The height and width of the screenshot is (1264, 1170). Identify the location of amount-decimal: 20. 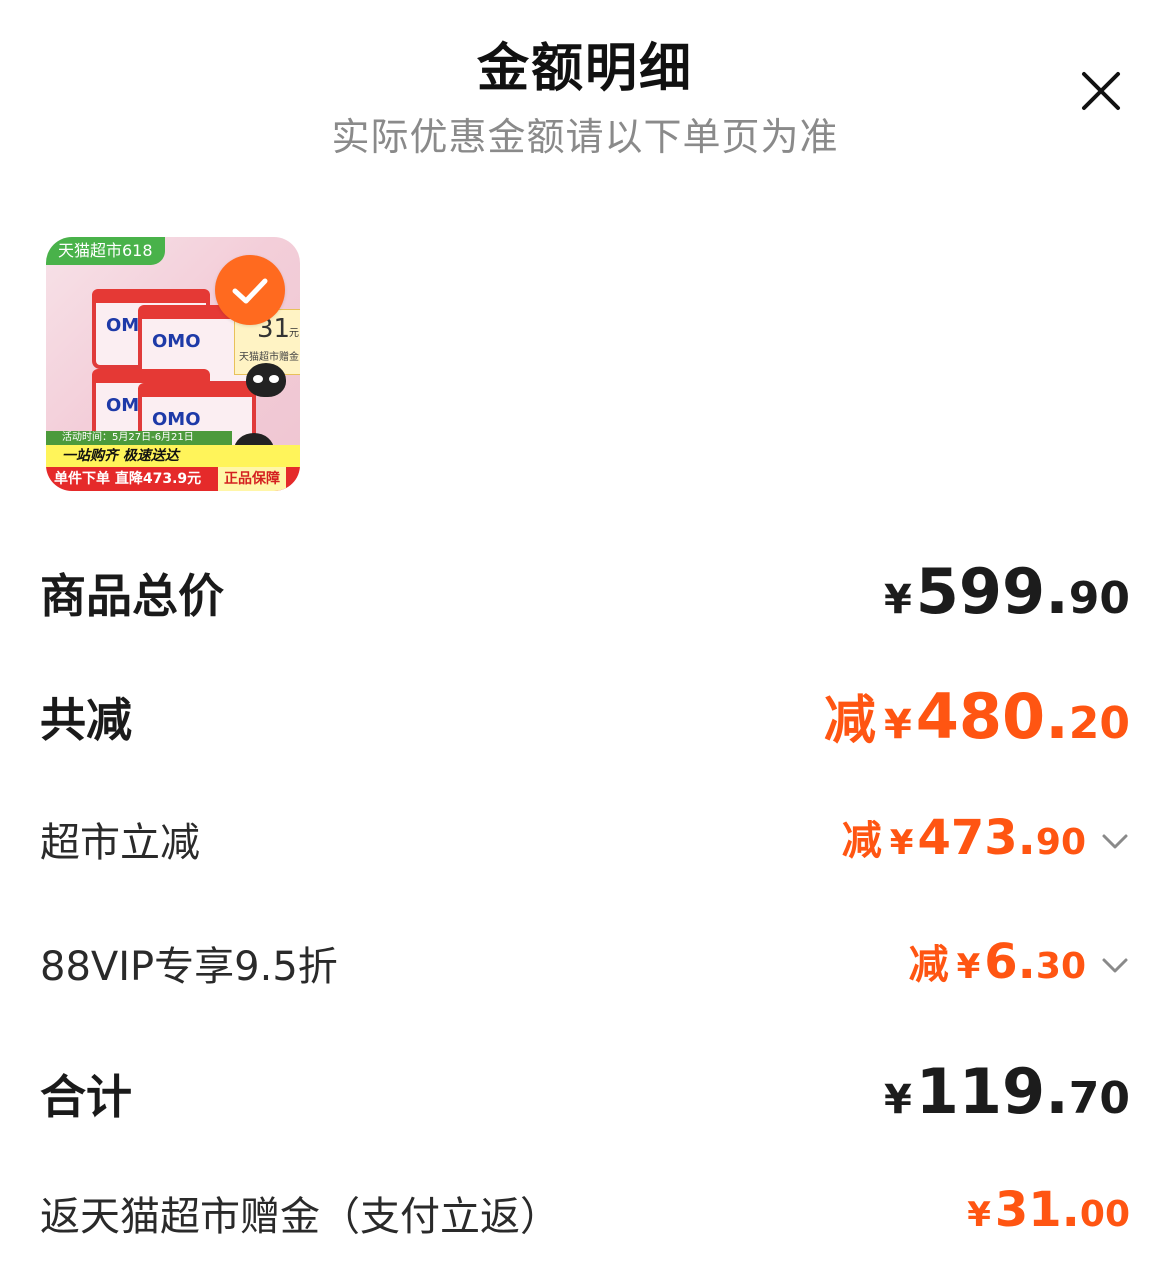
(1099, 723).